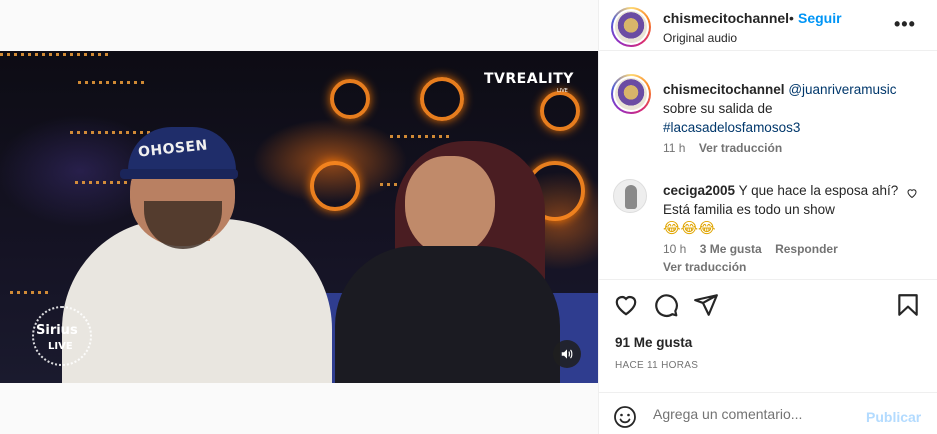 This screenshot has width=937, height=434. Describe the element at coordinates (657, 365) in the screenshot. I see `post-timestamp: HACE 11 HORAS` at that location.